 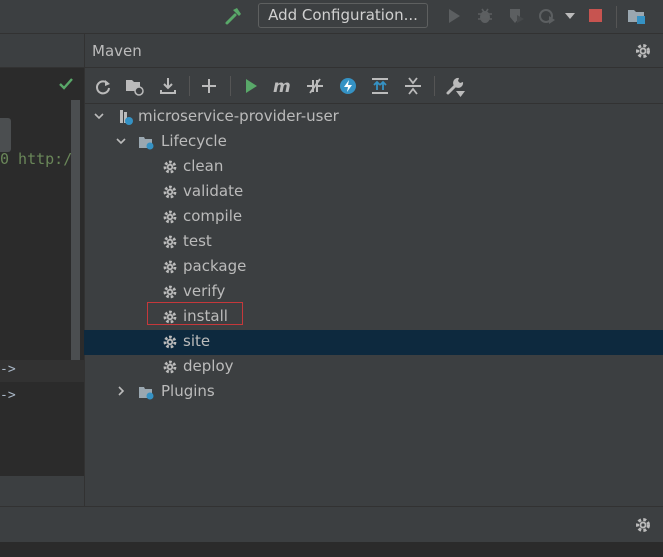 I want to click on checkmark-icon, so click(x=66, y=84).